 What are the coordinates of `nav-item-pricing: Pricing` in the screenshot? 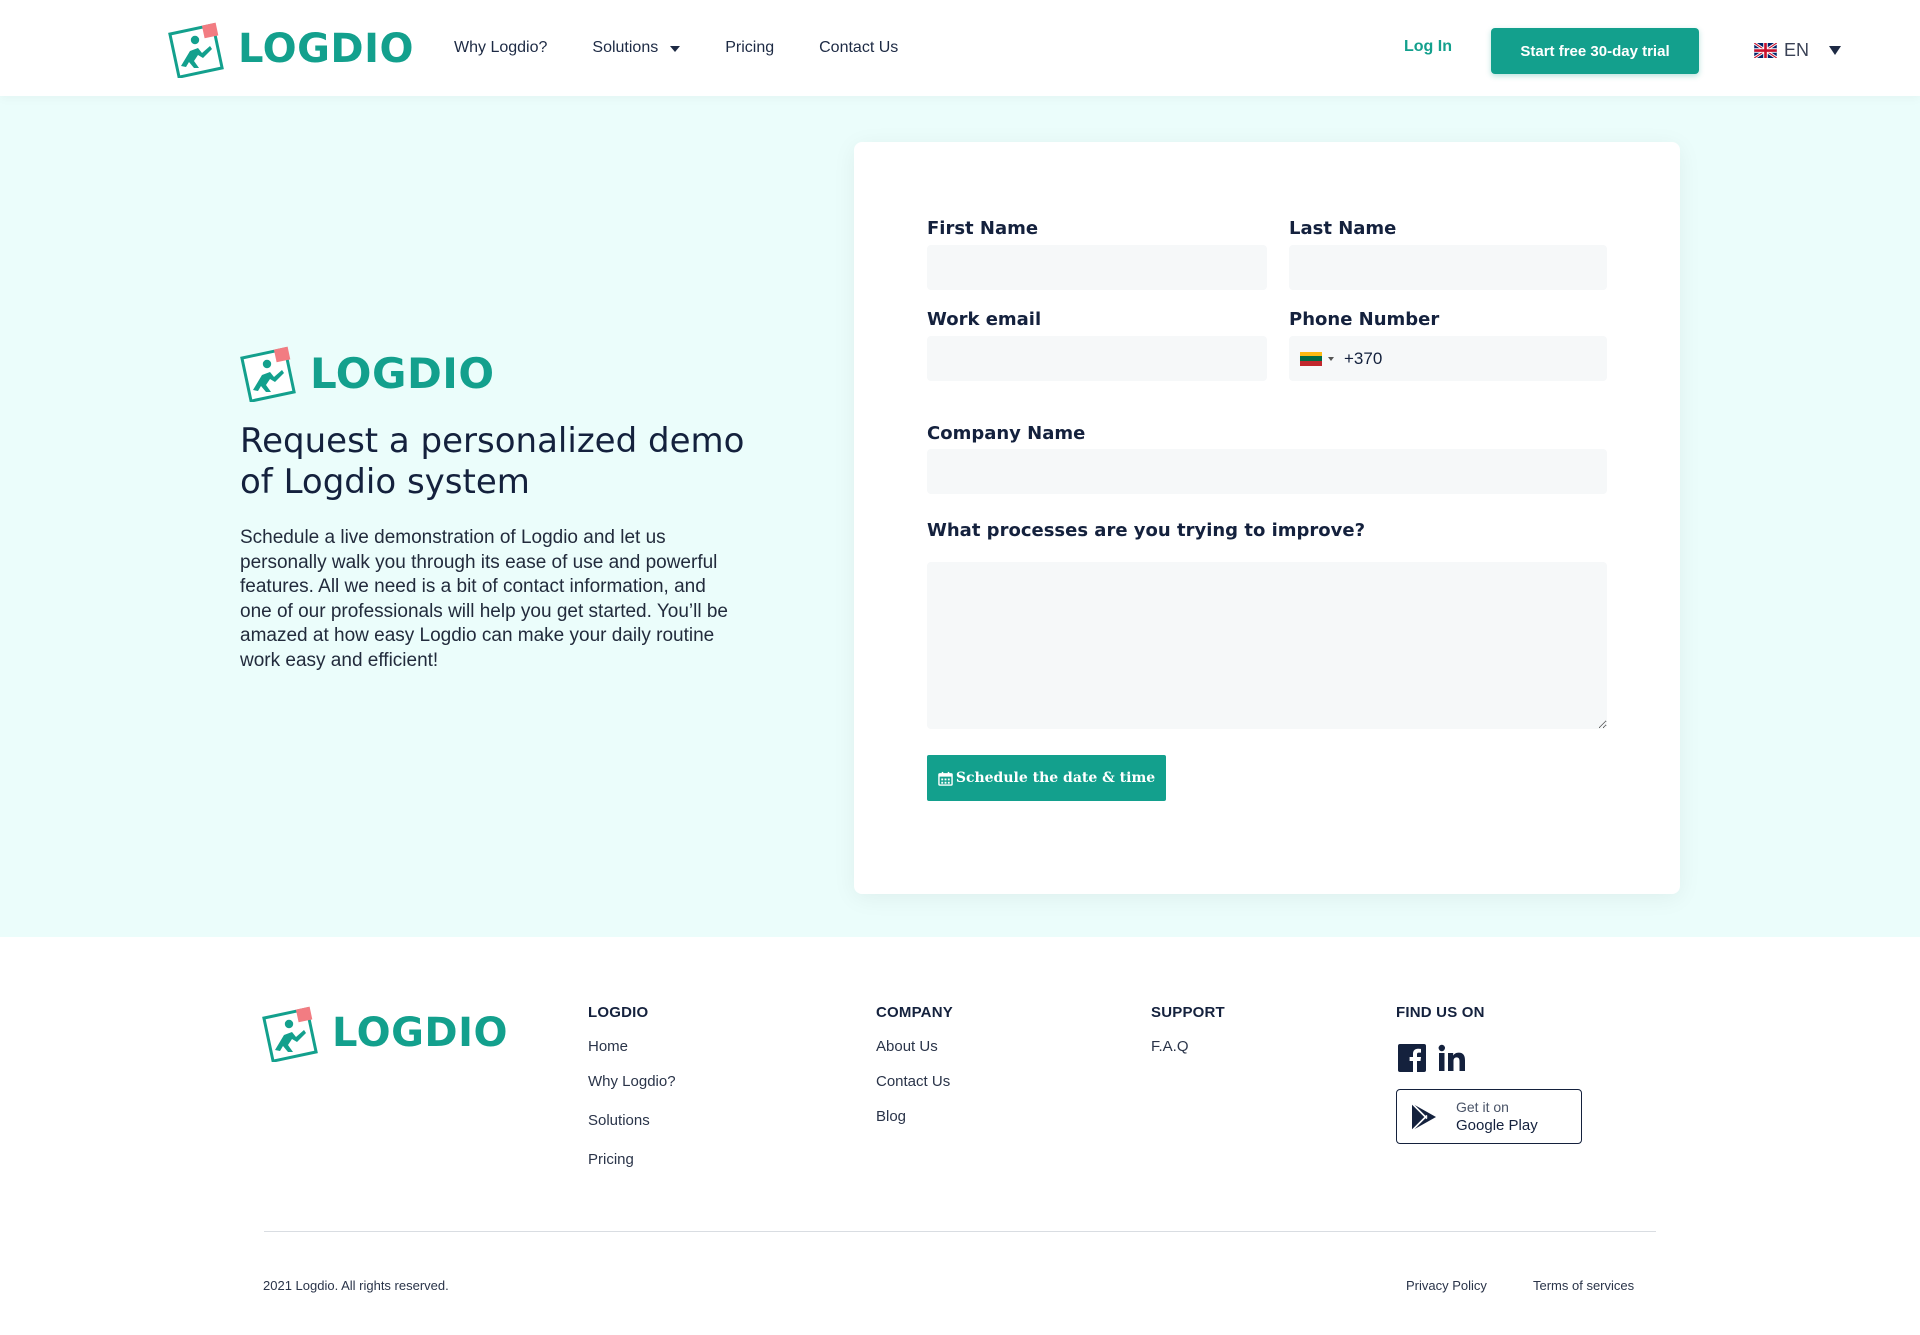 It's located at (749, 48).